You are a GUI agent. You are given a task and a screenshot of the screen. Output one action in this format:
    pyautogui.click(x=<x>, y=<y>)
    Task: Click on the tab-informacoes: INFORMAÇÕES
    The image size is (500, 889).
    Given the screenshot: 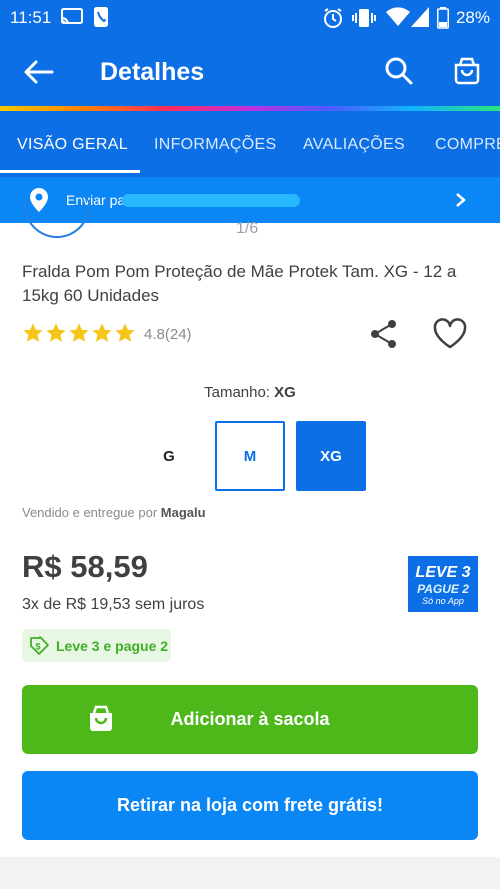 What is the action you would take?
    pyautogui.click(x=215, y=145)
    